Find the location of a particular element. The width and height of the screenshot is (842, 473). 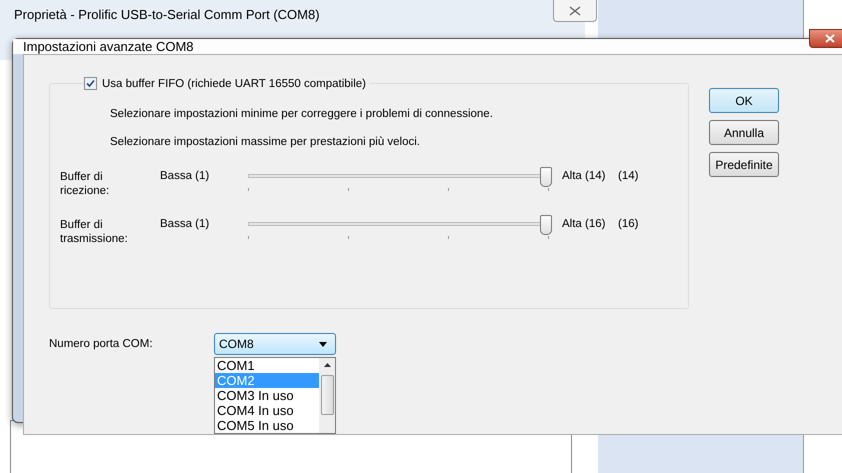

hint-text: Selezionare impostazioni minime per correggere i problemi di connessione. is located at coordinates (302, 114).